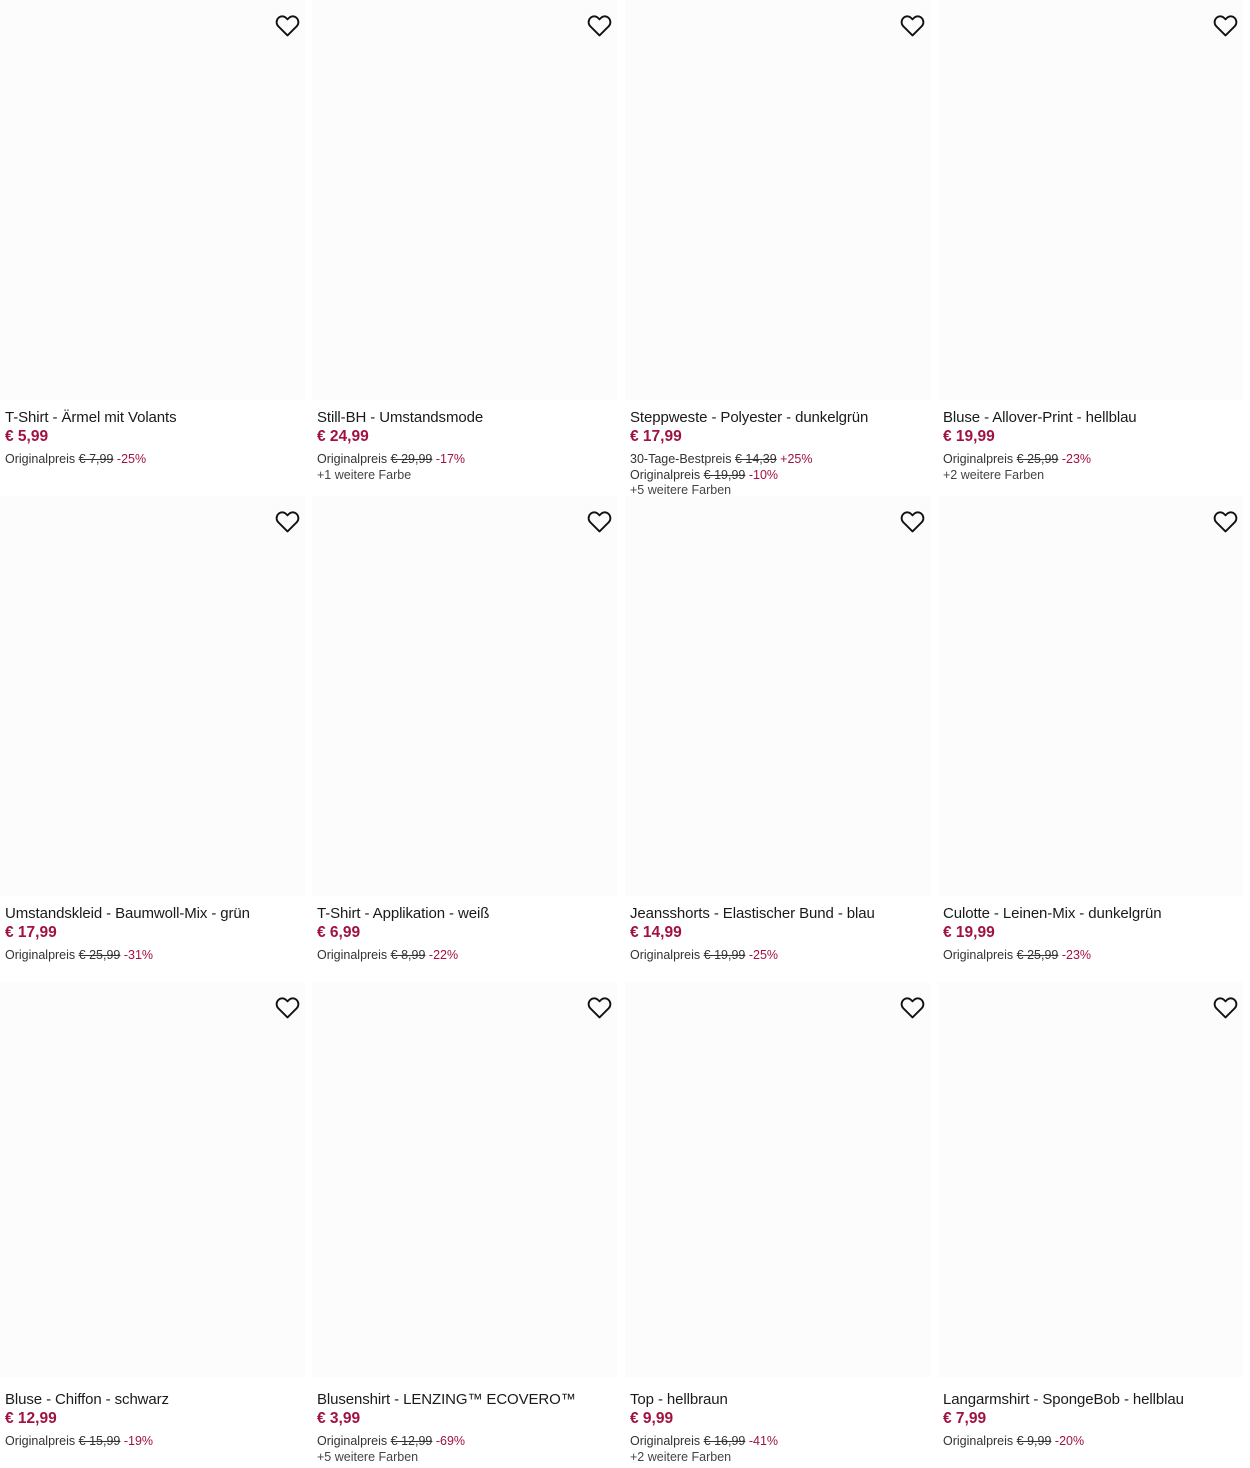  Describe the element at coordinates (763, 955) in the screenshot. I see `price-change: -25%` at that location.